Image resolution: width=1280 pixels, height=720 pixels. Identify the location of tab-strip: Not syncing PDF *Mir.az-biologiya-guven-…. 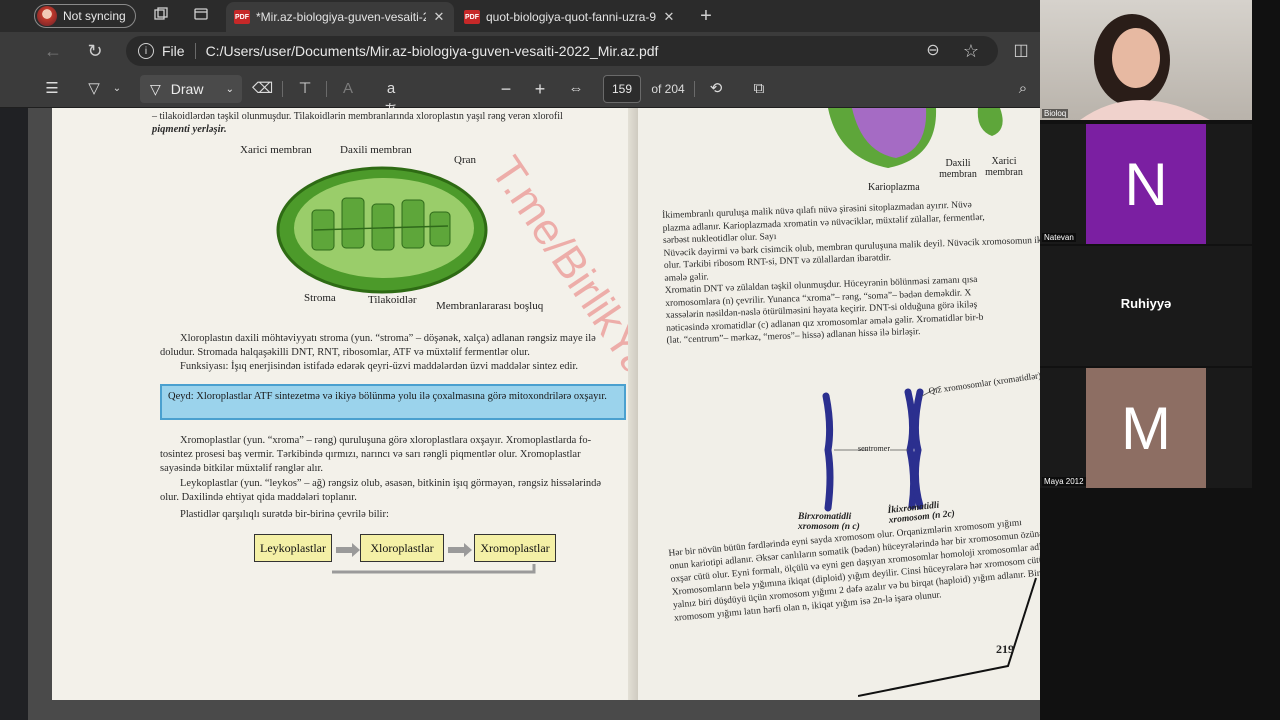
(520, 16).